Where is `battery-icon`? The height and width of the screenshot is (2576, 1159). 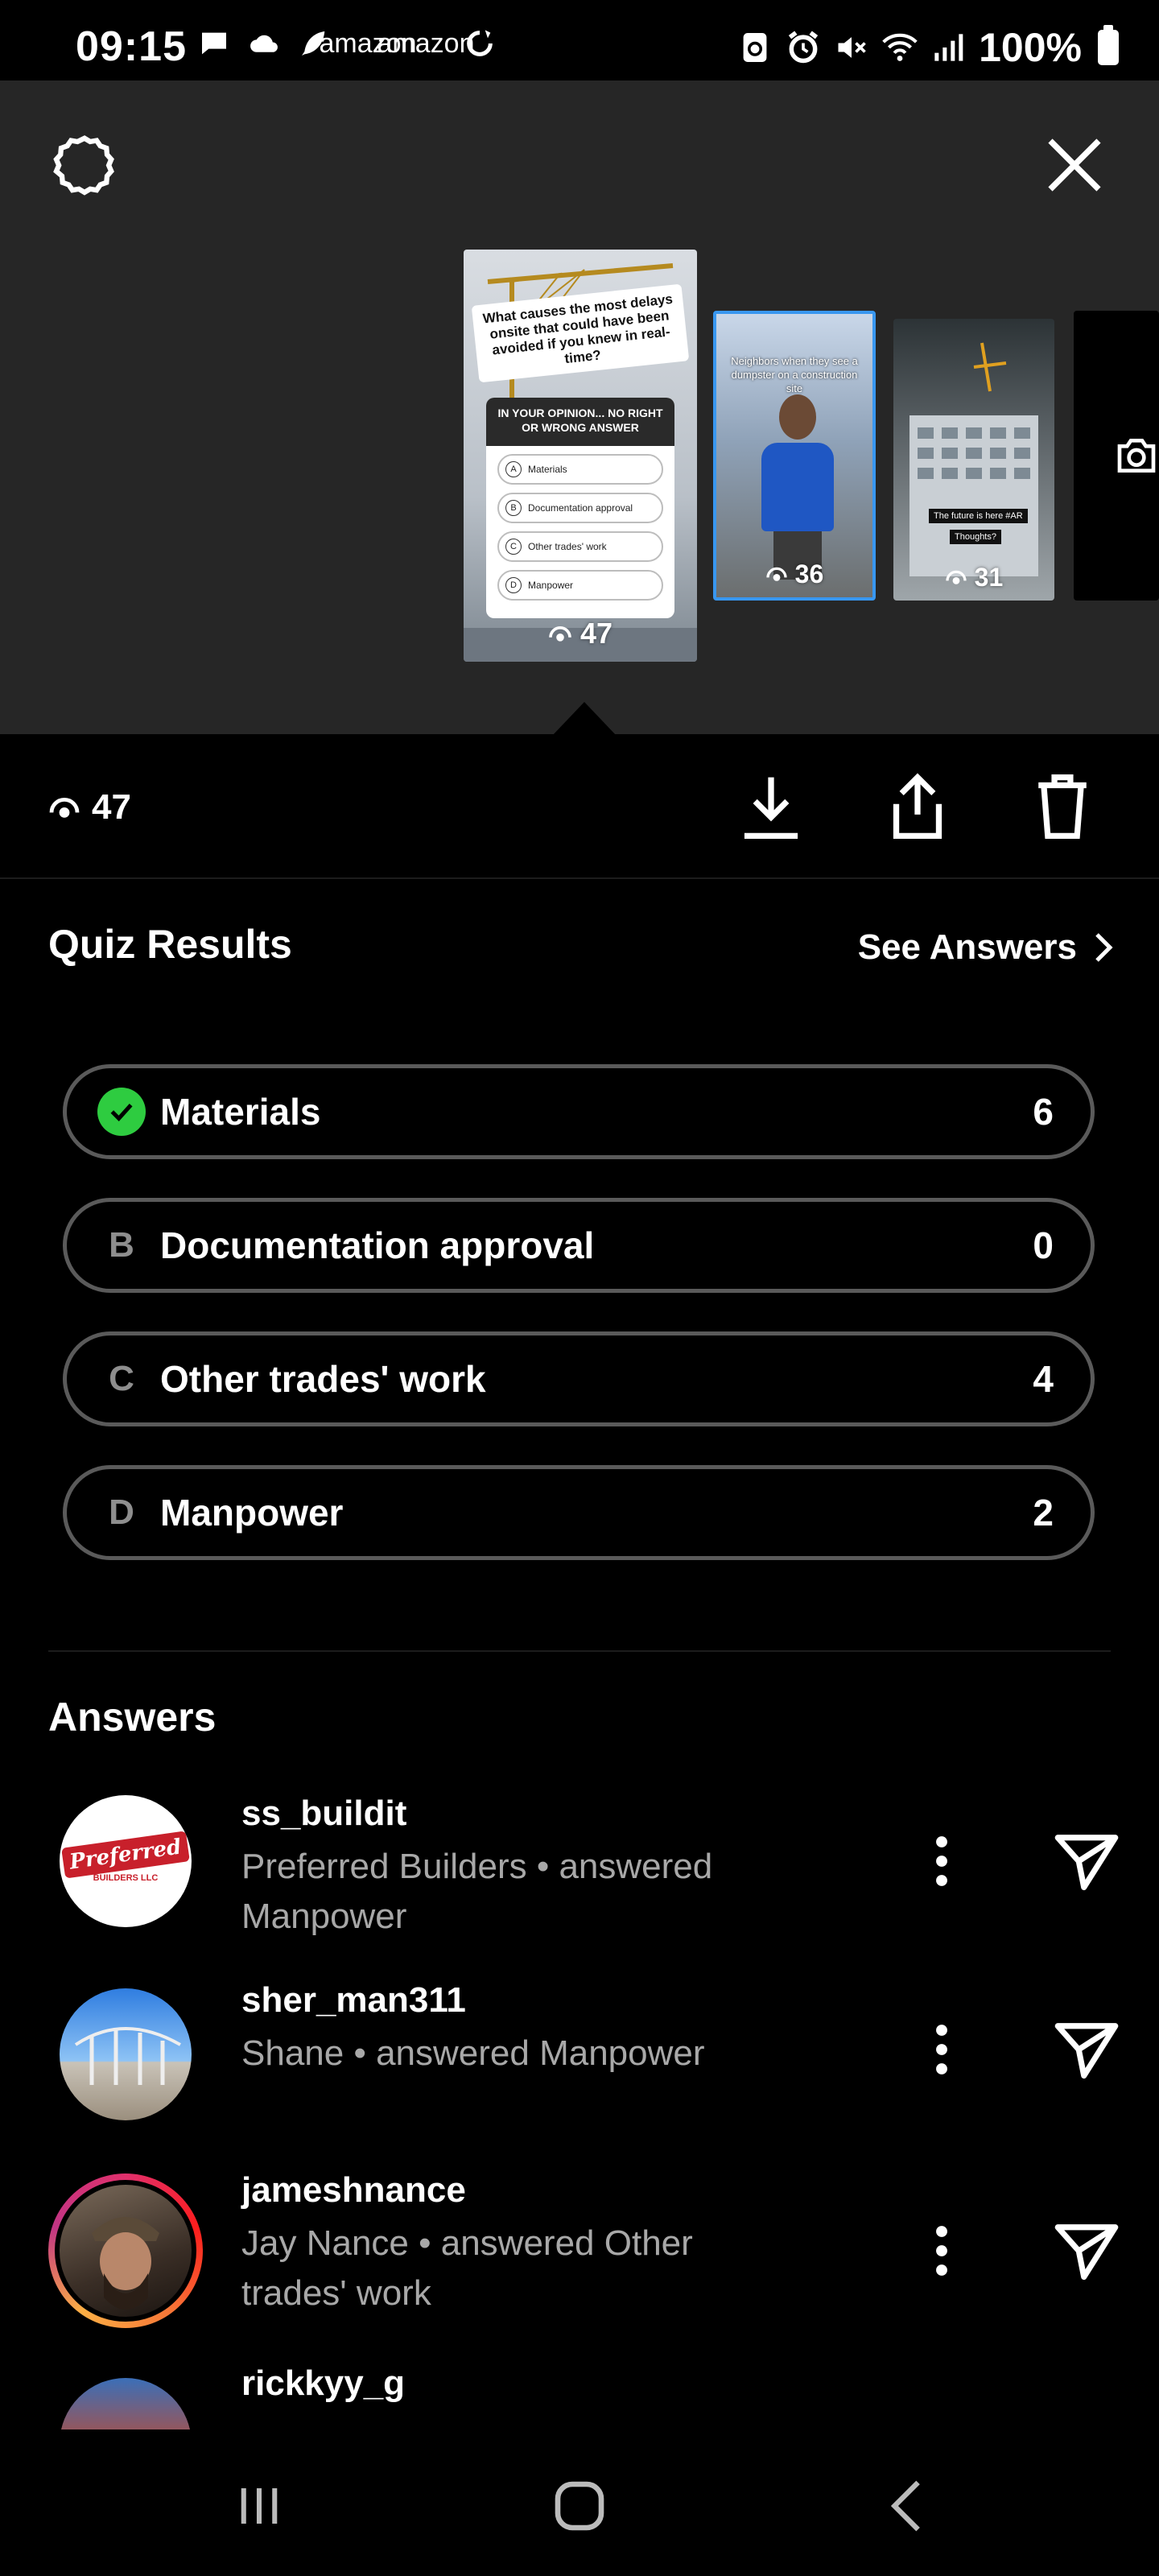
battery-icon is located at coordinates (1108, 45).